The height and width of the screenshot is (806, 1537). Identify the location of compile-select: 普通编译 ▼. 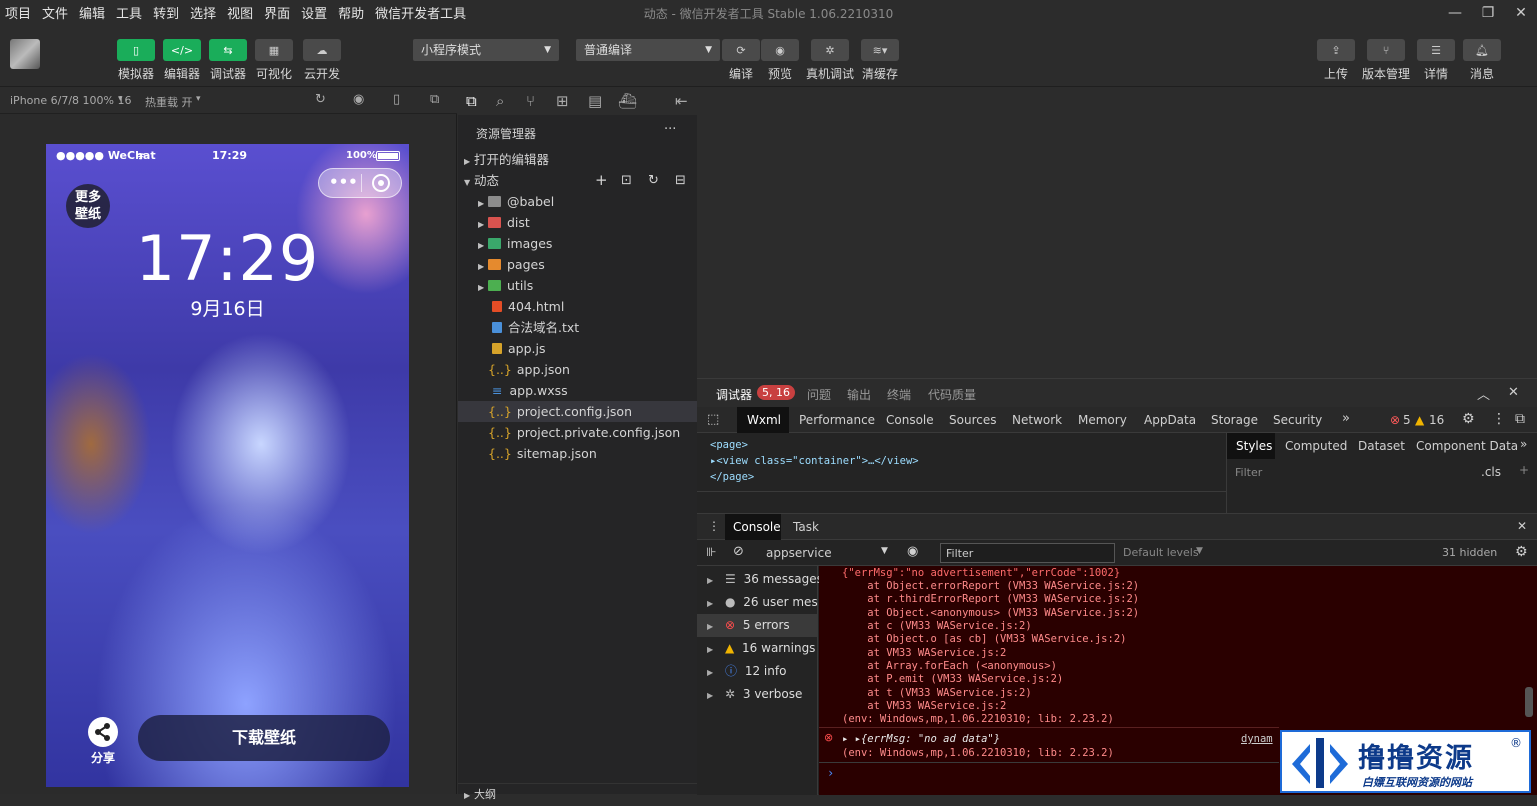
(648, 50).